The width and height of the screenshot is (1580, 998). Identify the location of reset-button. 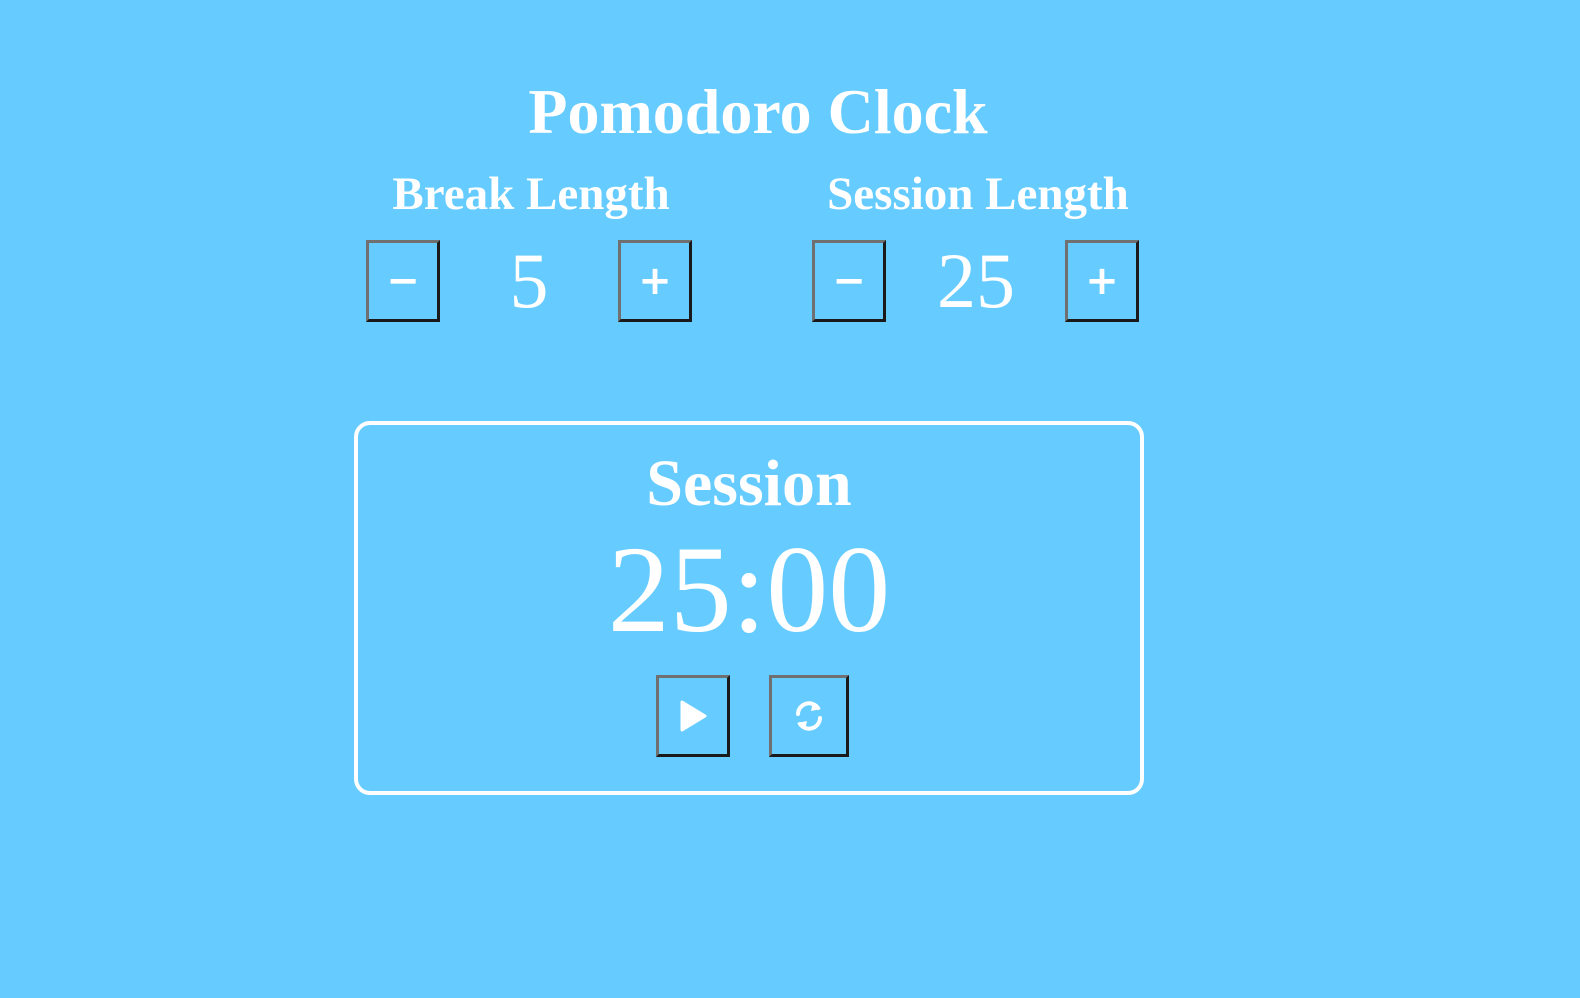
(809, 716).